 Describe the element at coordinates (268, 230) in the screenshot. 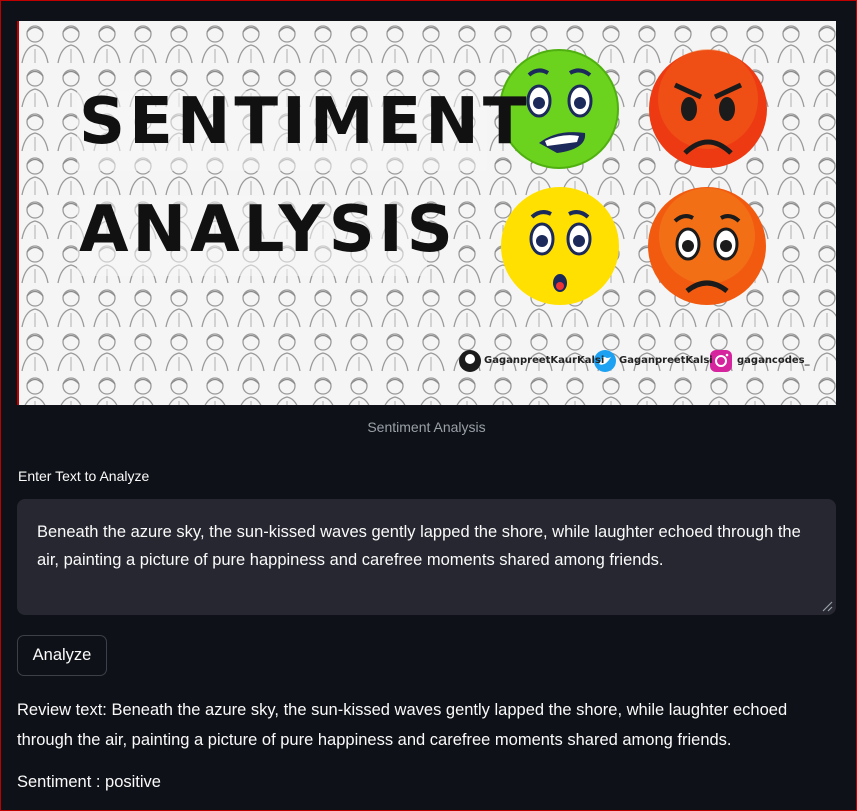

I see `banner-title-line2: ANALYSIS` at that location.